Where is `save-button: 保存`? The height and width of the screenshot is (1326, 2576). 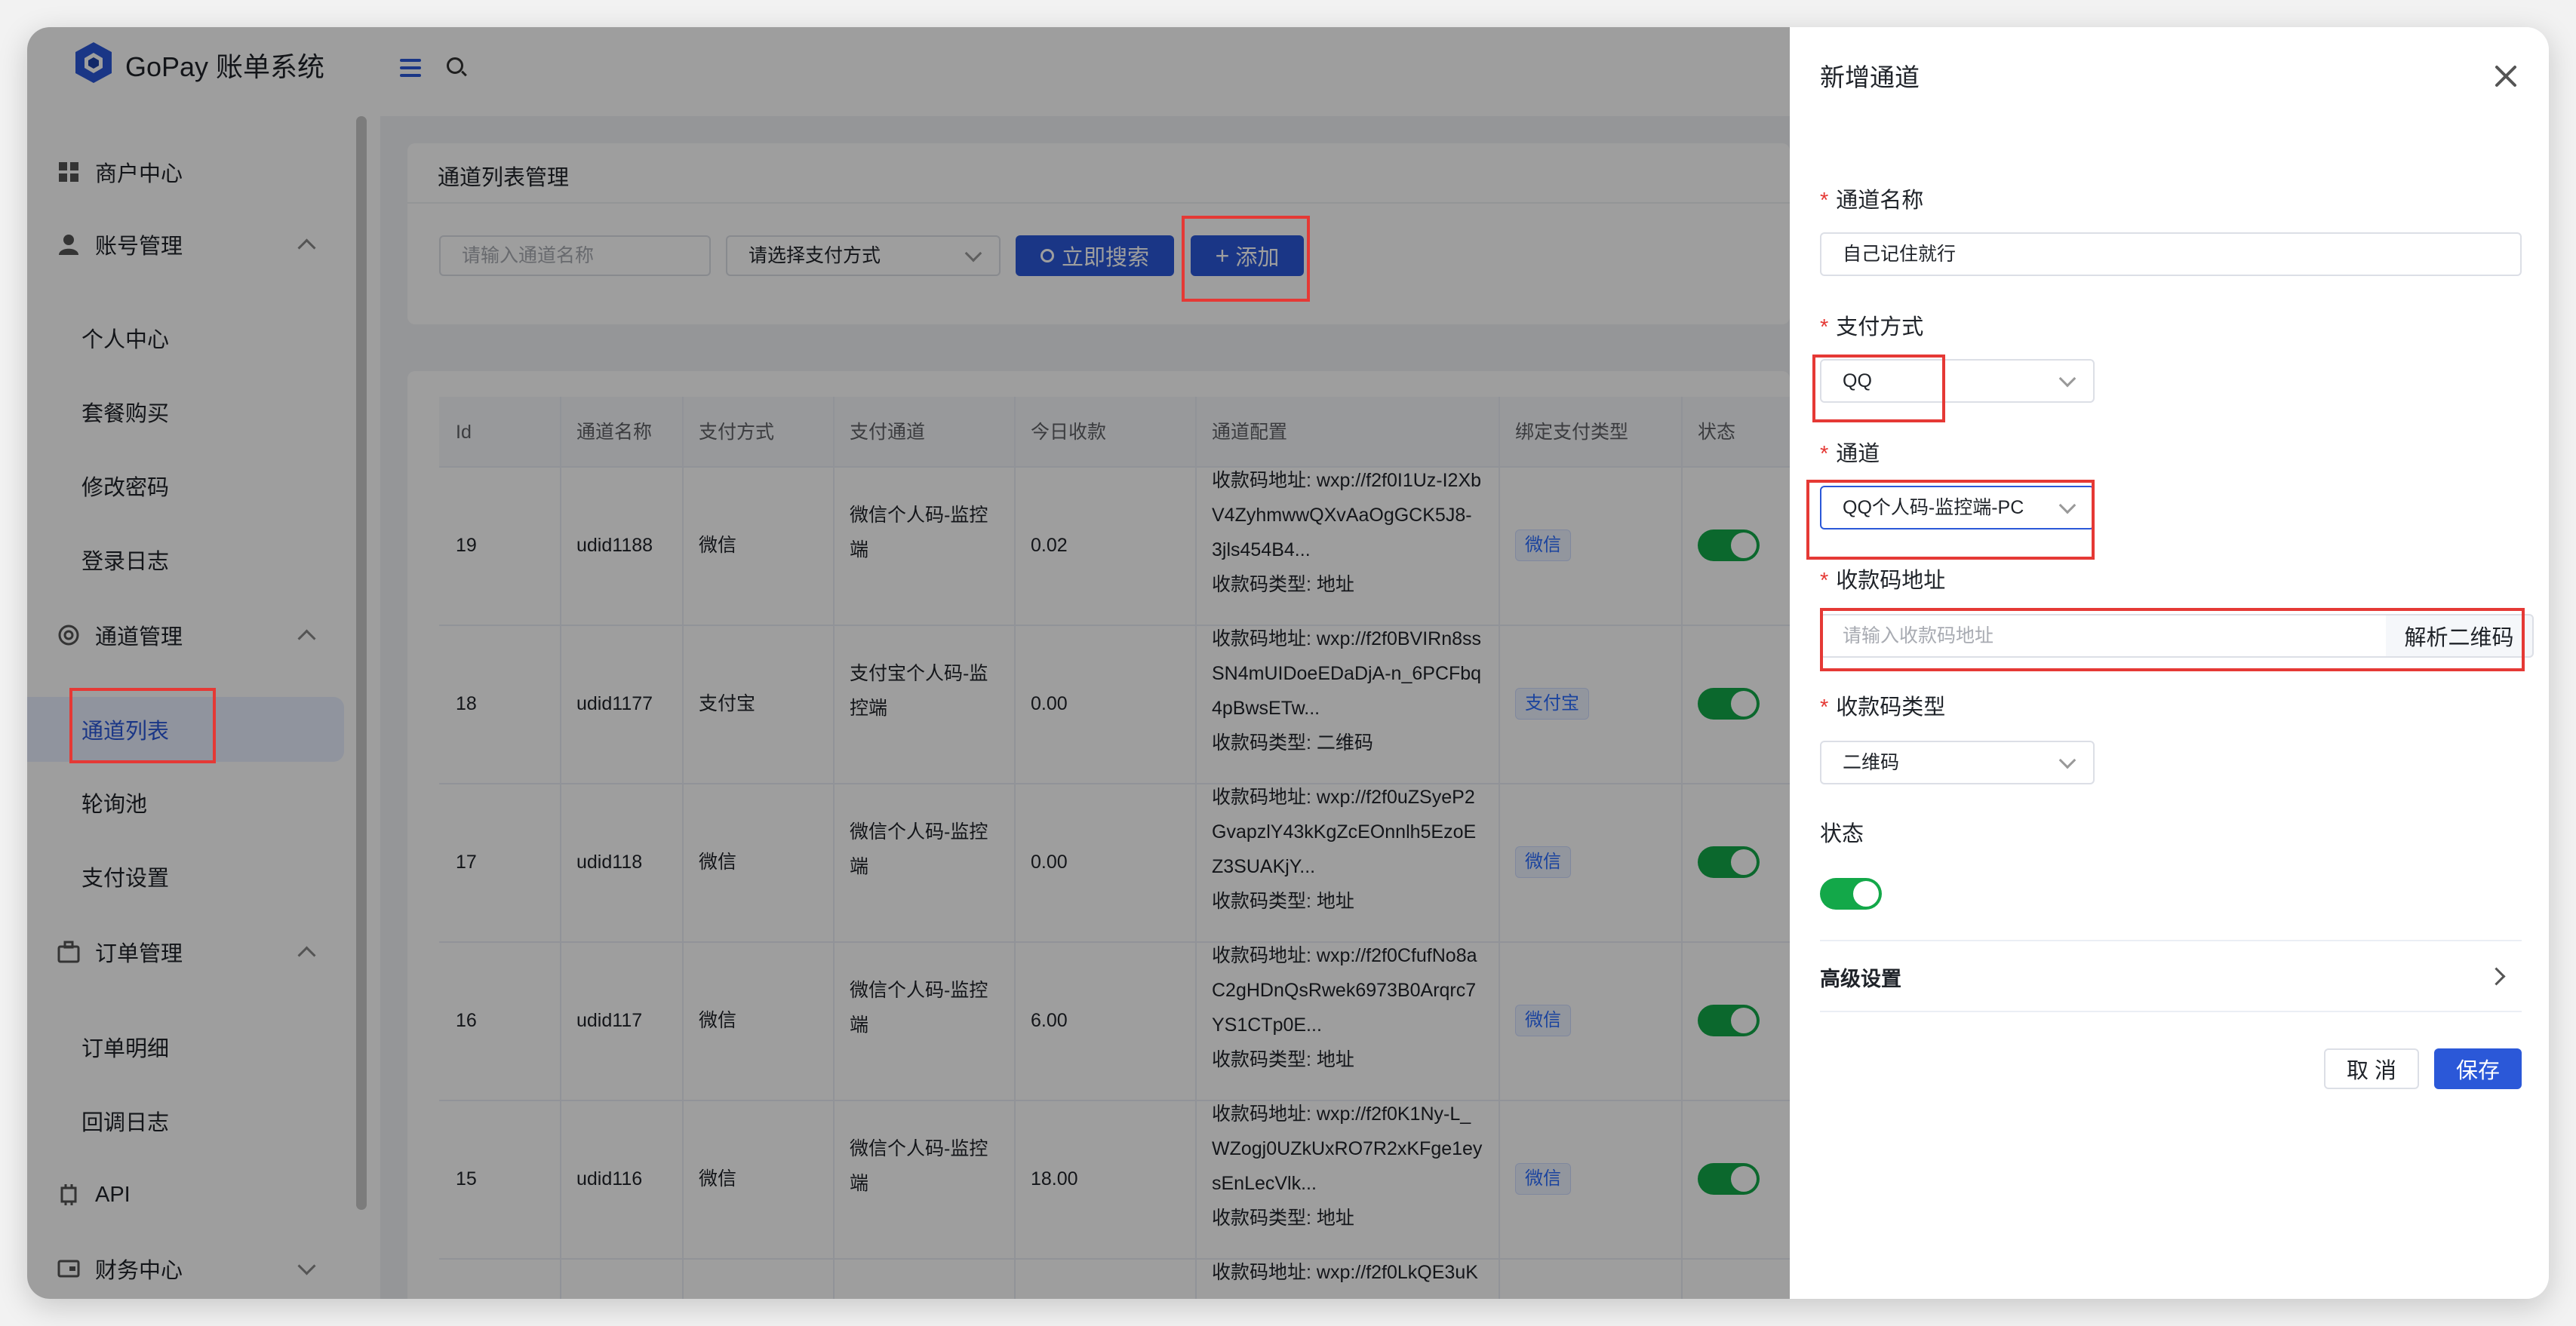 save-button: 保存 is located at coordinates (2478, 1068).